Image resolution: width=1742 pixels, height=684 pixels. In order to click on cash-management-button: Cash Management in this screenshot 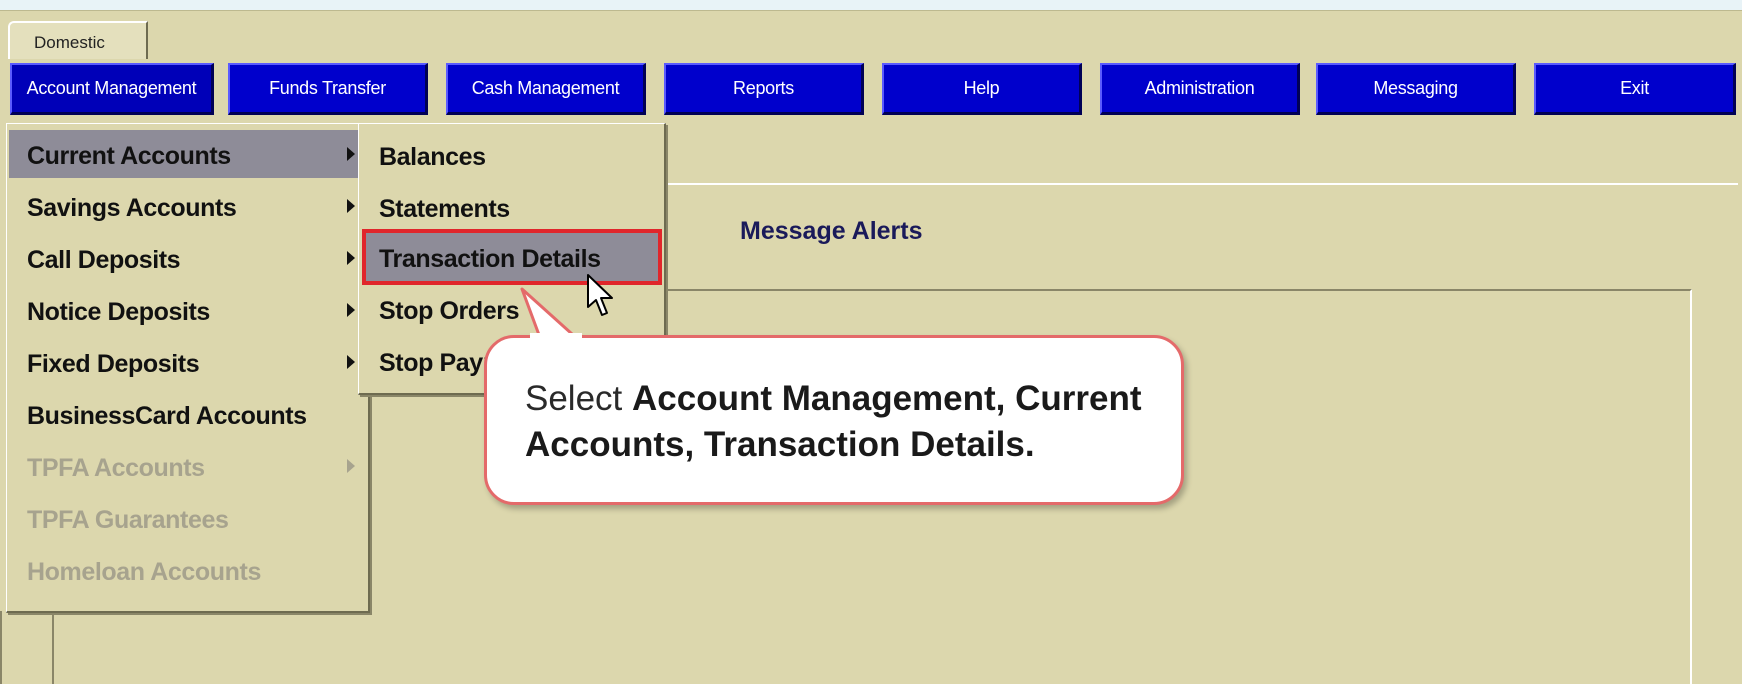, I will do `click(546, 89)`.